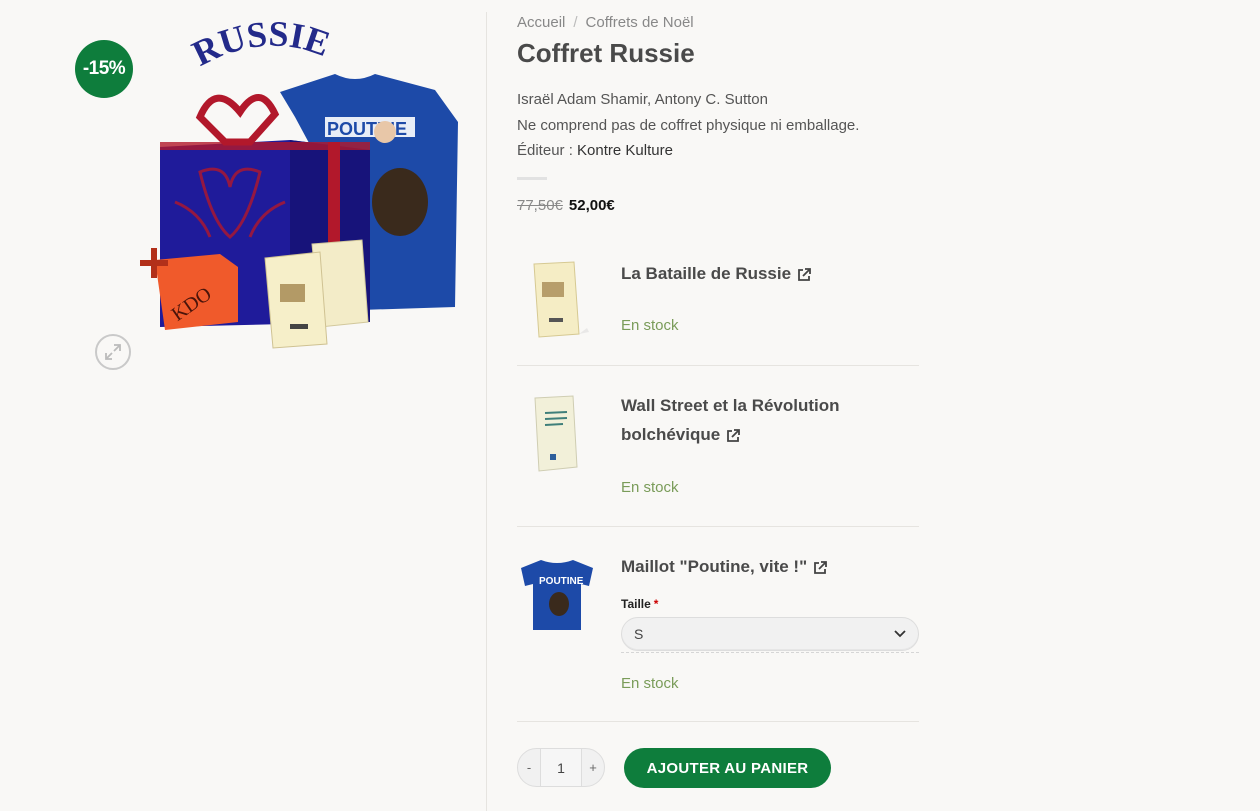 Image resolution: width=1260 pixels, height=811 pixels. Describe the element at coordinates (532, 178) in the screenshot. I see `price-divider` at that location.